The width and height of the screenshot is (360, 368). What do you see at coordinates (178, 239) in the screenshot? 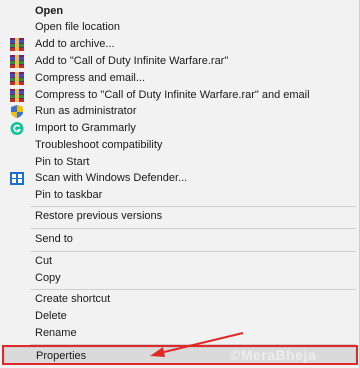
I see `menu-item-send-to: Send to` at bounding box center [178, 239].